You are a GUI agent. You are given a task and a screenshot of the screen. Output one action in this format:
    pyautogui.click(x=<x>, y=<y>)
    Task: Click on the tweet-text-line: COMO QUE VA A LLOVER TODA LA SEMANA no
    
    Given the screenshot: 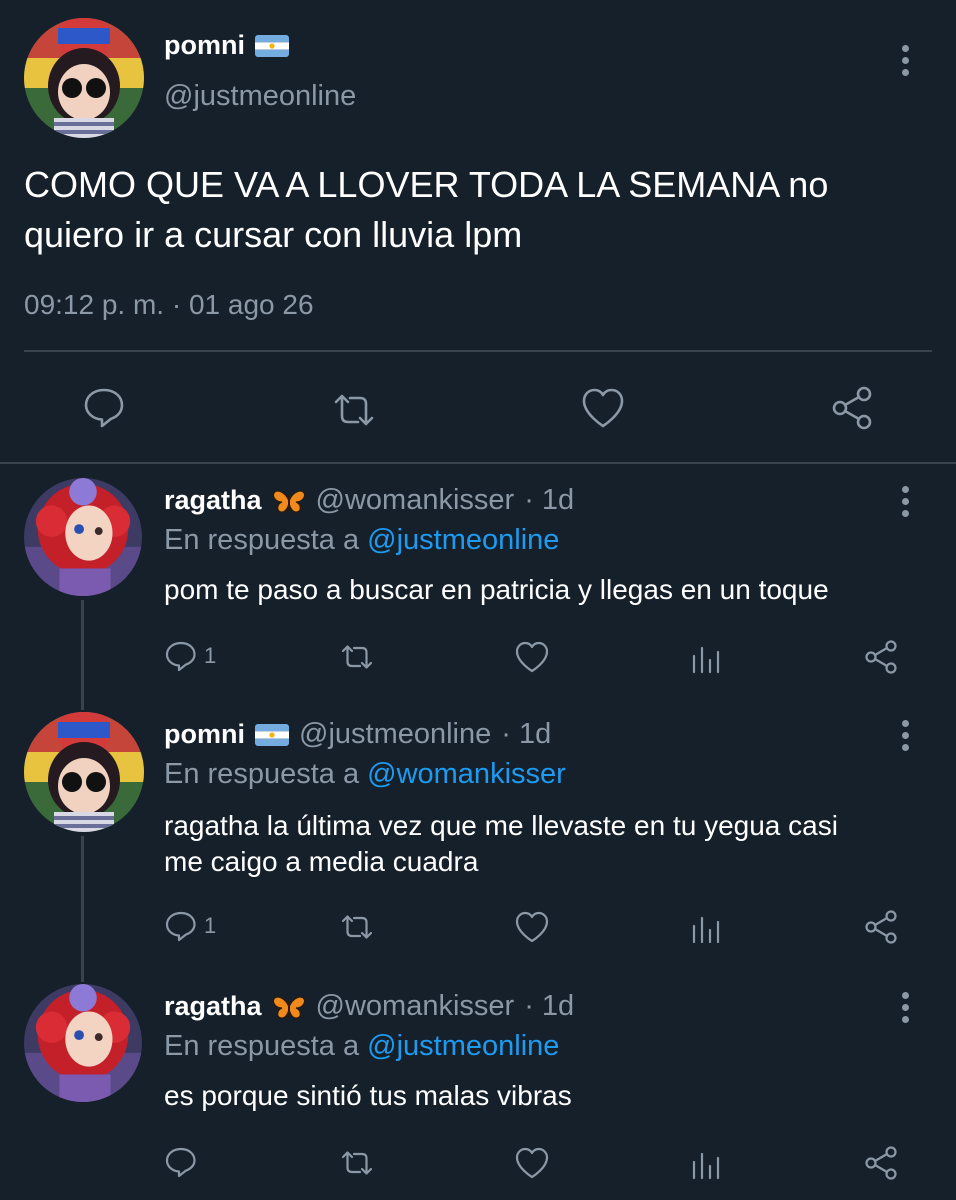 What is the action you would take?
    pyautogui.click(x=426, y=184)
    